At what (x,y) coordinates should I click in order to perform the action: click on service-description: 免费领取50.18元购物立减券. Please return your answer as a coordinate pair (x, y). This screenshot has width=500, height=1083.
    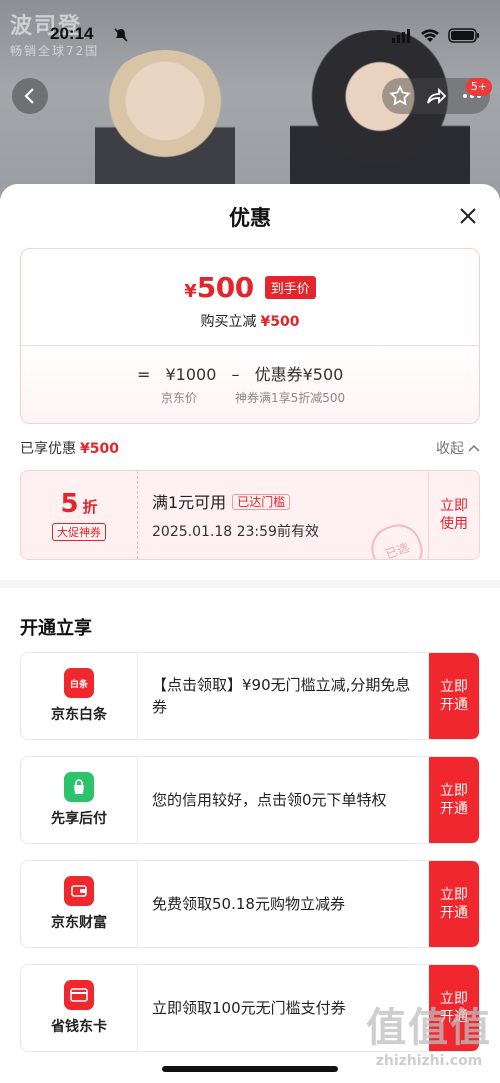
    Looking at the image, I should click on (248, 904).